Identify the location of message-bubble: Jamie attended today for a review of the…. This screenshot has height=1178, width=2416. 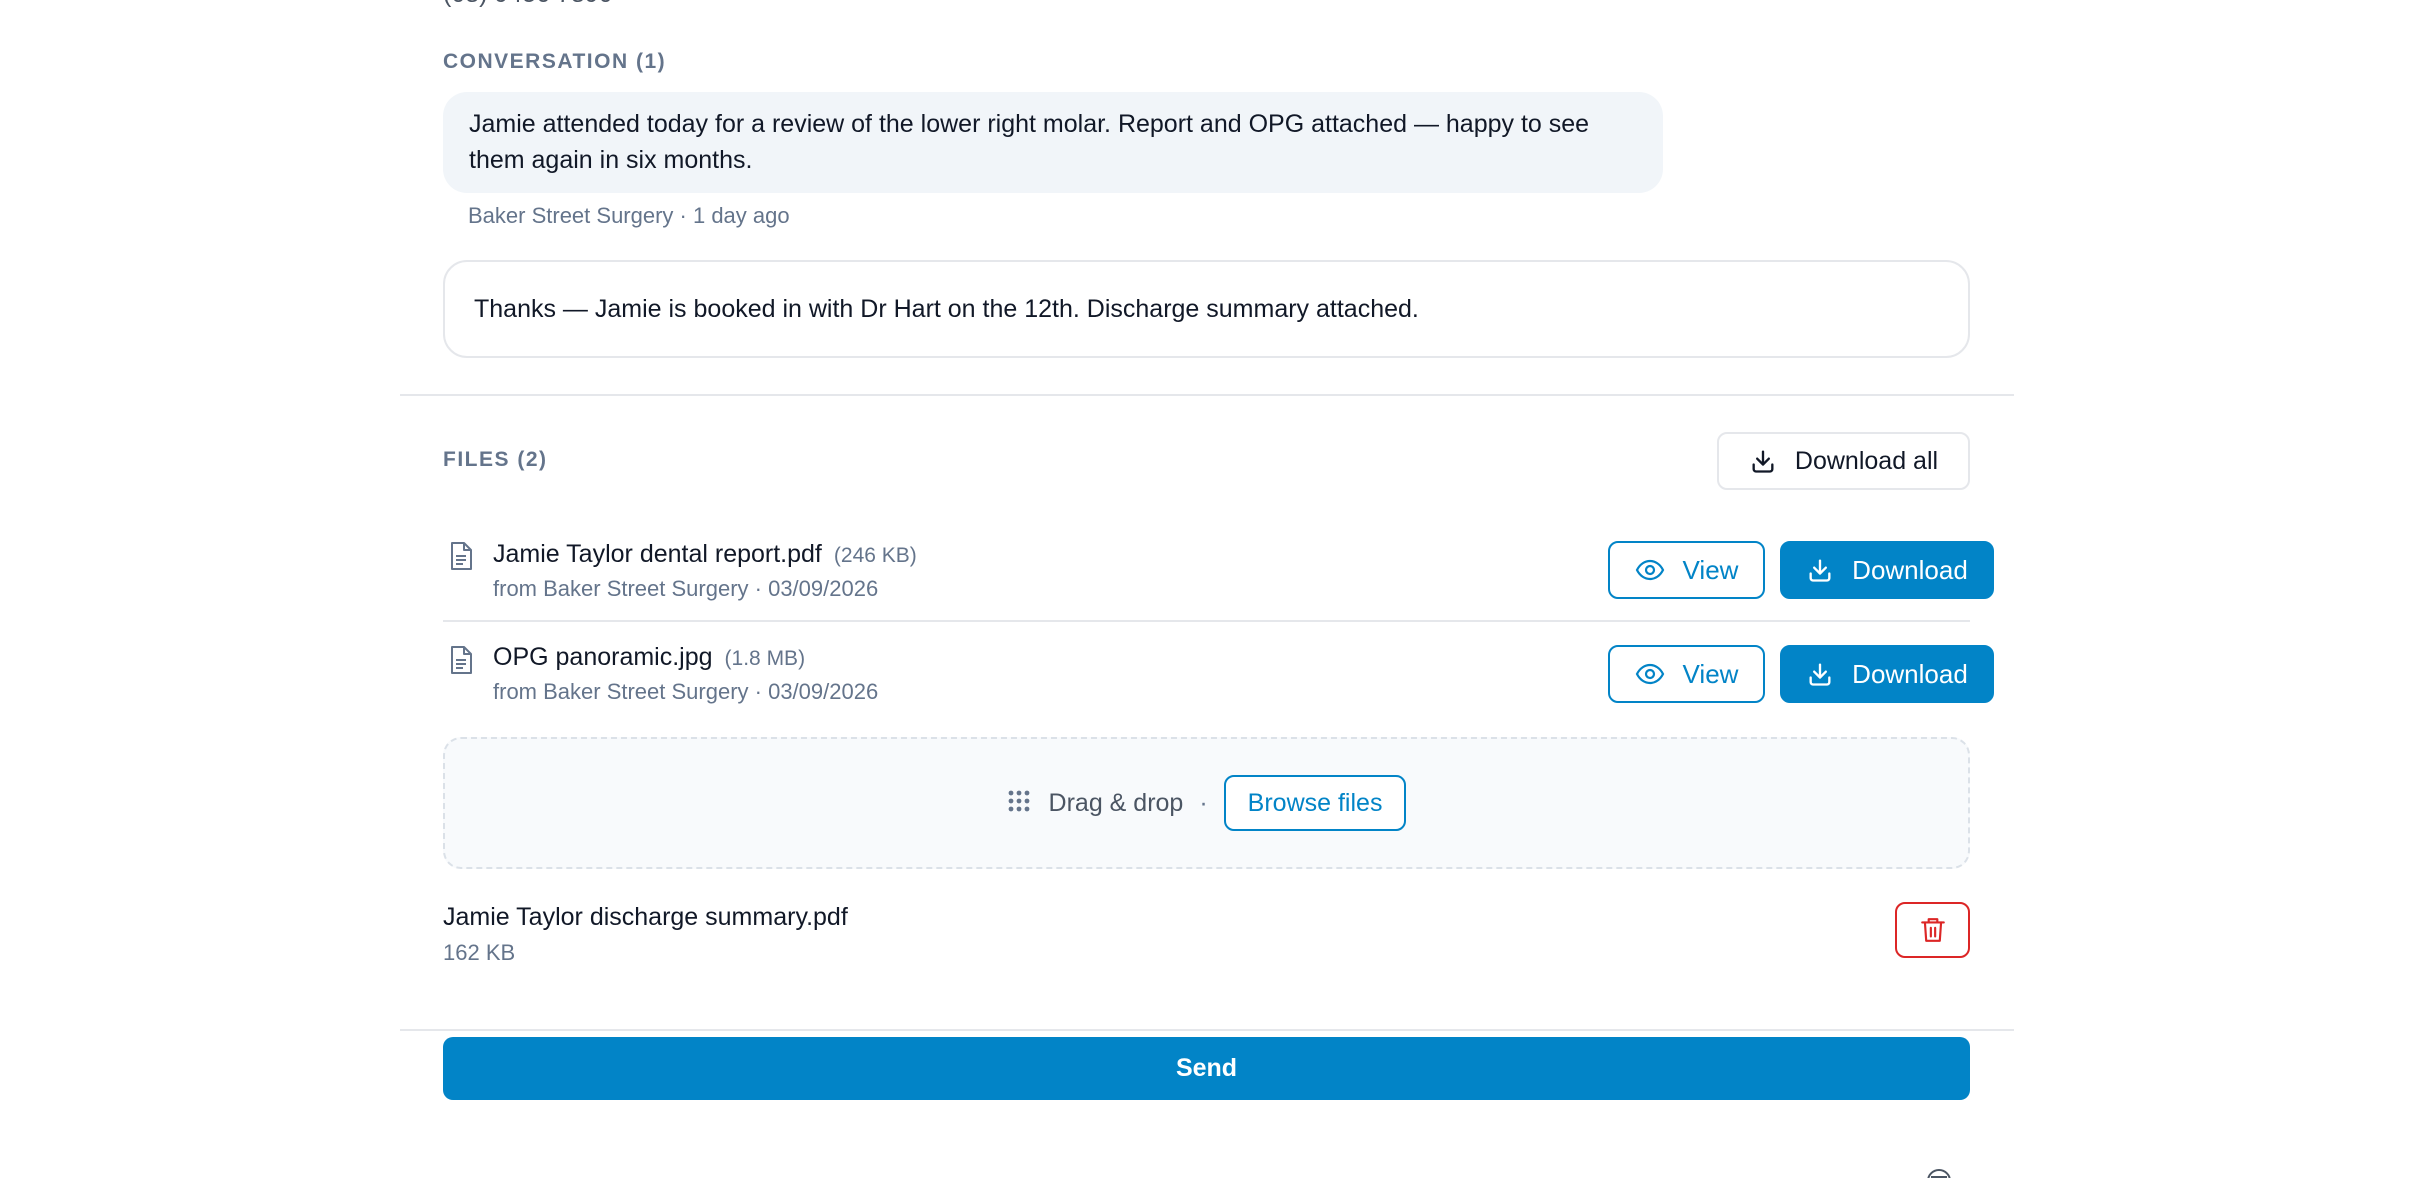
(1053, 142).